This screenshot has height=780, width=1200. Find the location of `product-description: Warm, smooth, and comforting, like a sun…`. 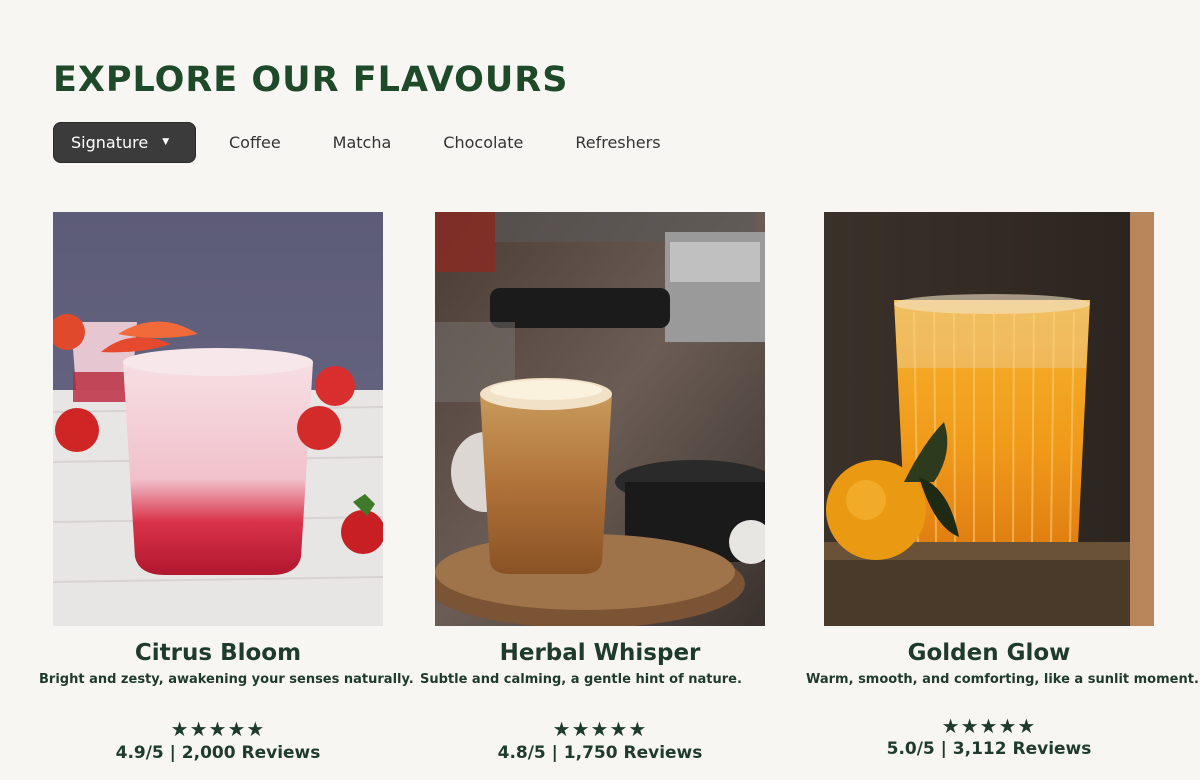

product-description: Warm, smooth, and comforting, like a sun… is located at coordinates (1002, 679).